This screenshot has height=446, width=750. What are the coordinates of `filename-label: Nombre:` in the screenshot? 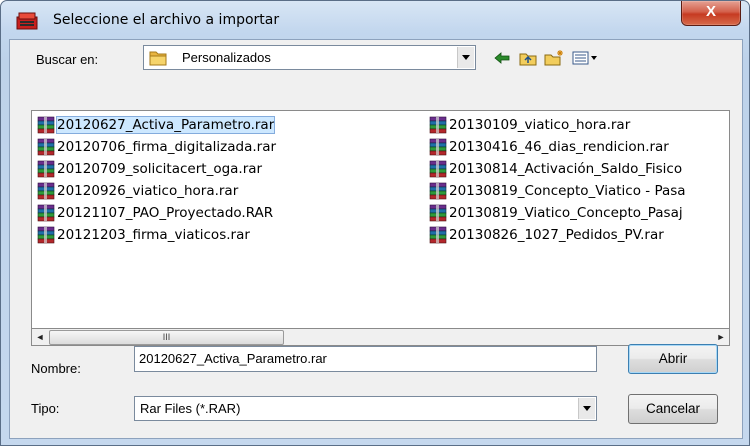 It's located at (56, 368).